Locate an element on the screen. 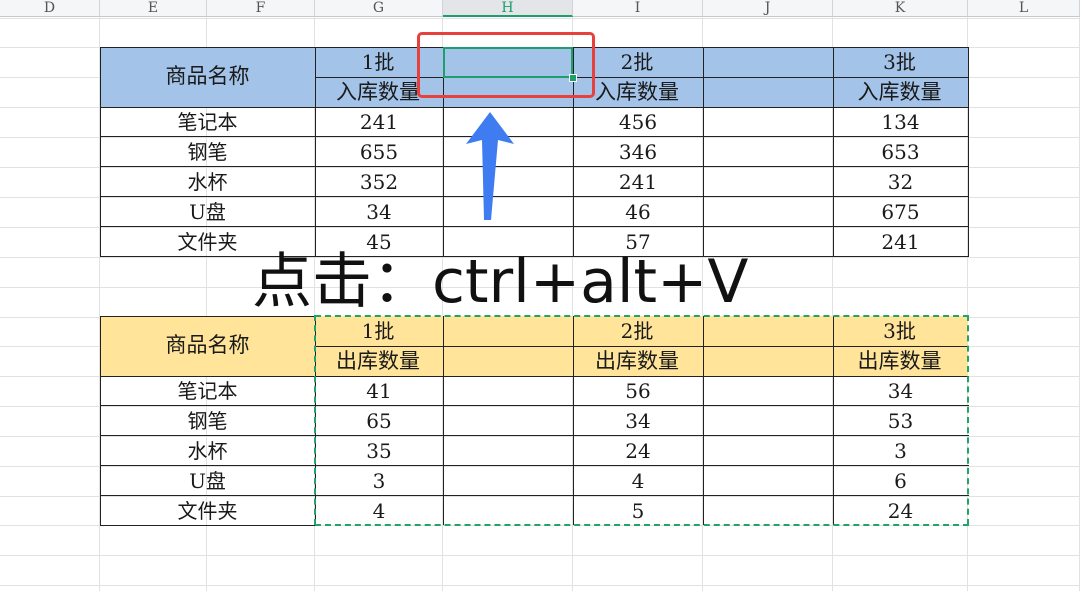 The image size is (1080, 591). quantity-cell: 346 is located at coordinates (638, 152).